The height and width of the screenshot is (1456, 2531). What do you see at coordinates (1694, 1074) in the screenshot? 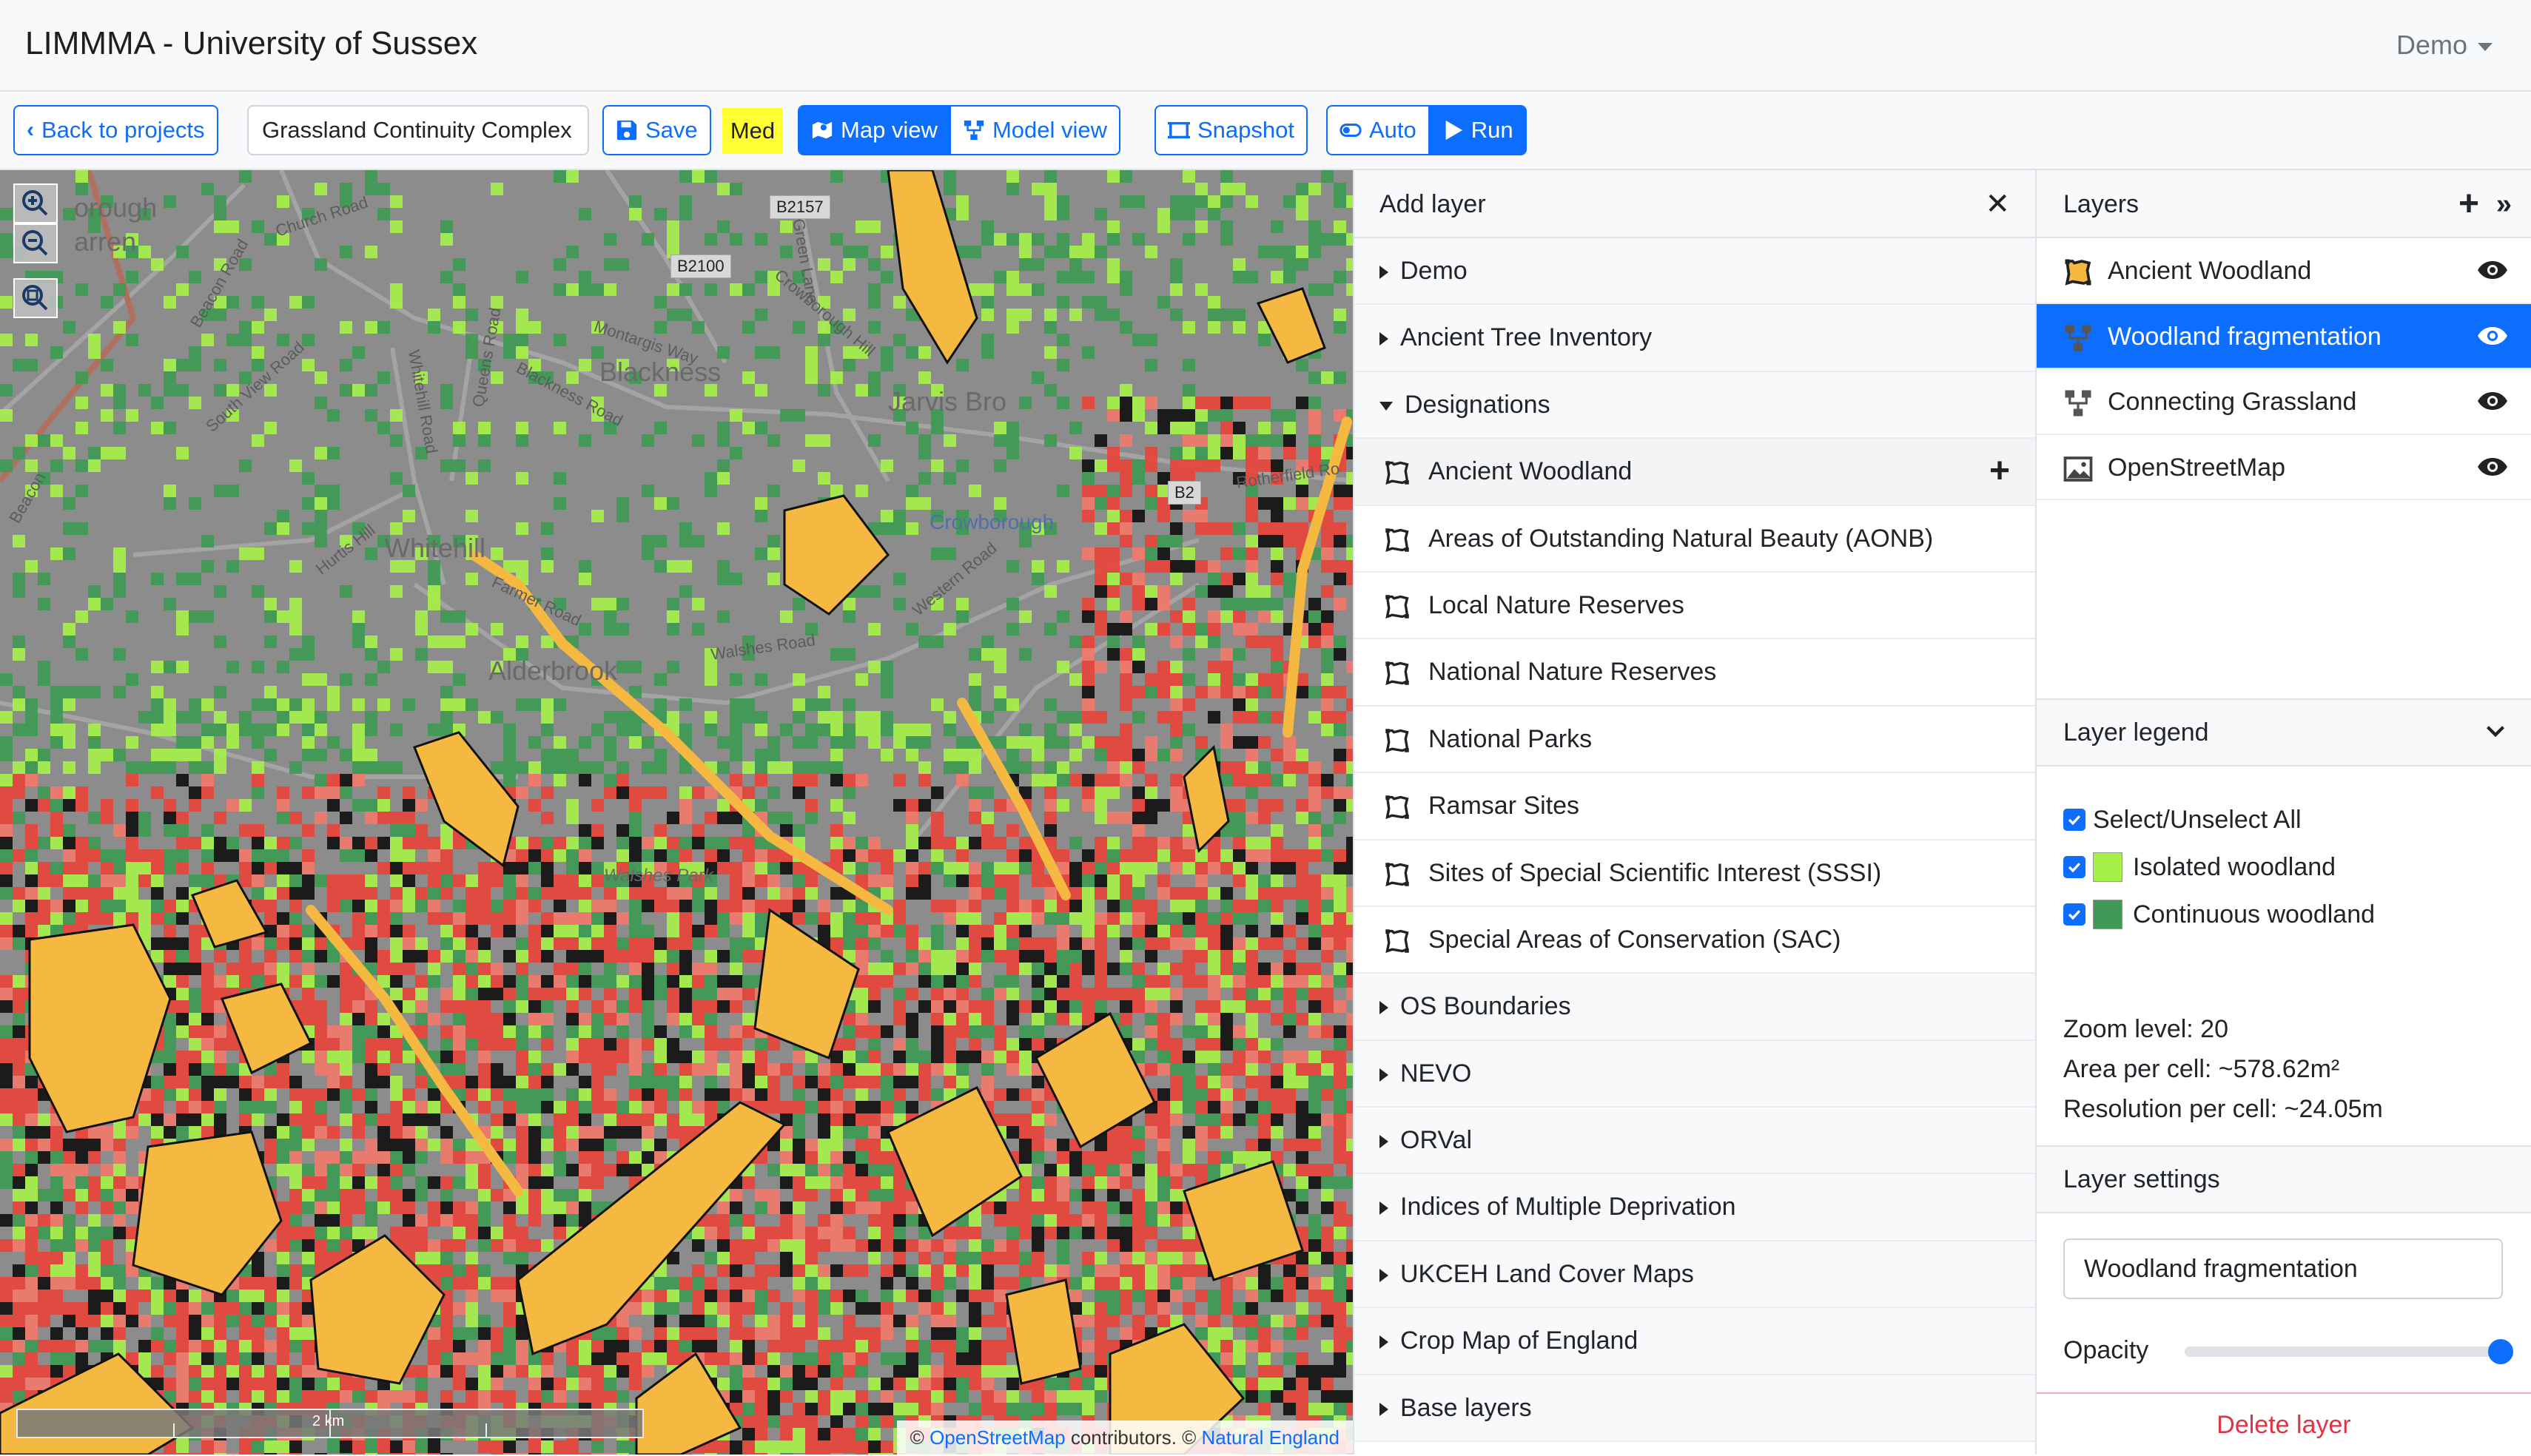
I see `layer-group-nevo: NEVO` at bounding box center [1694, 1074].